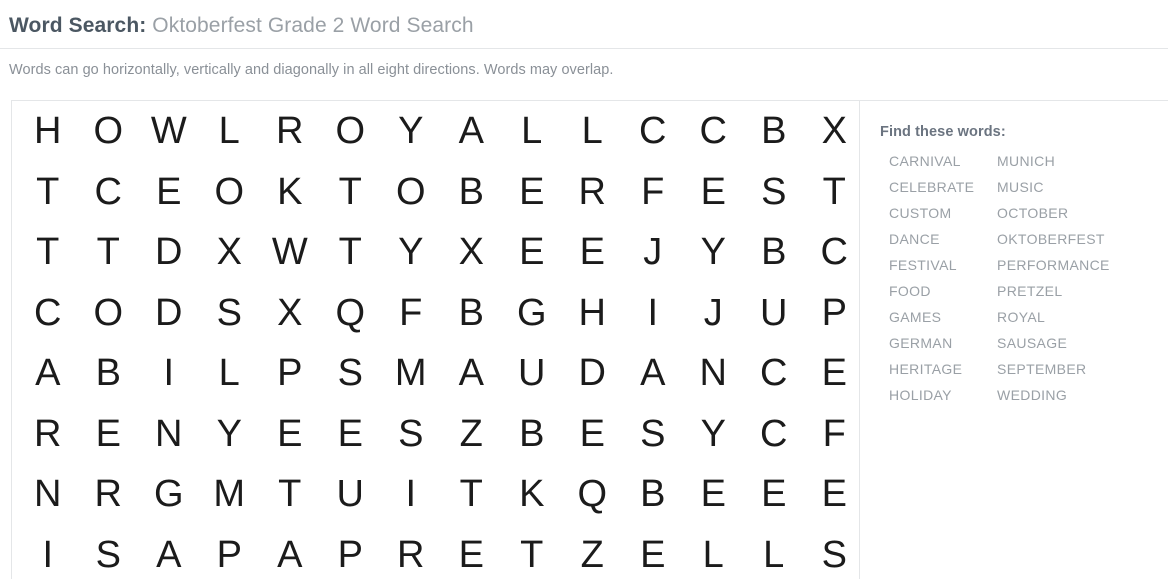 The image size is (1168, 585). What do you see at coordinates (1077, 161) in the screenshot?
I see `word-list-item: MUNICH` at bounding box center [1077, 161].